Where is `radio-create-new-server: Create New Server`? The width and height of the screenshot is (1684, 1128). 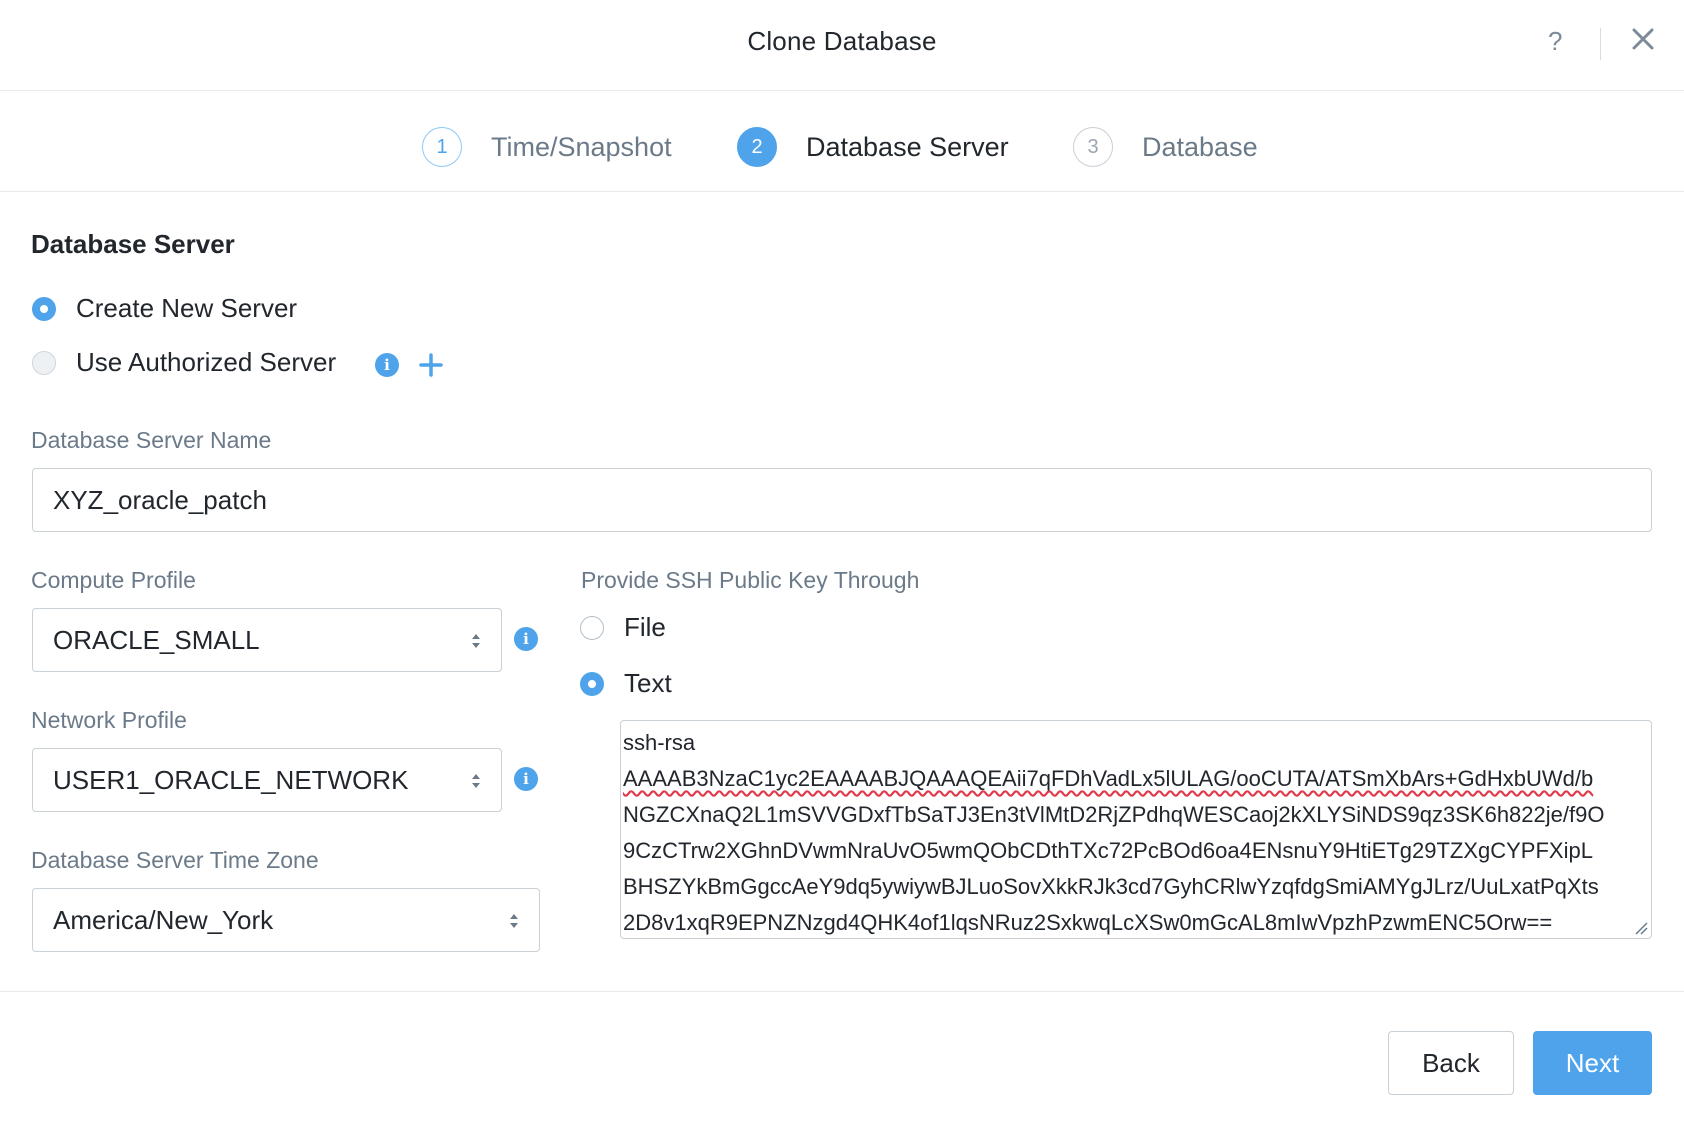 radio-create-new-server: Create New Server is located at coordinates (164, 308).